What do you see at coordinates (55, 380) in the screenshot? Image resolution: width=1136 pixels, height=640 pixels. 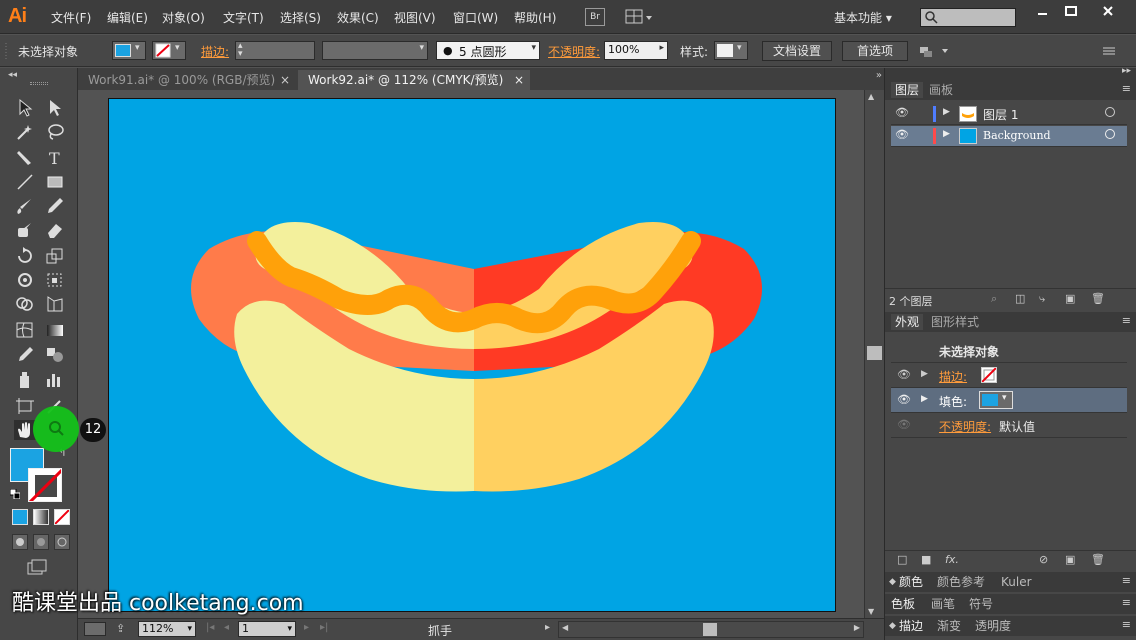 I see `column-graph-tool` at bounding box center [55, 380].